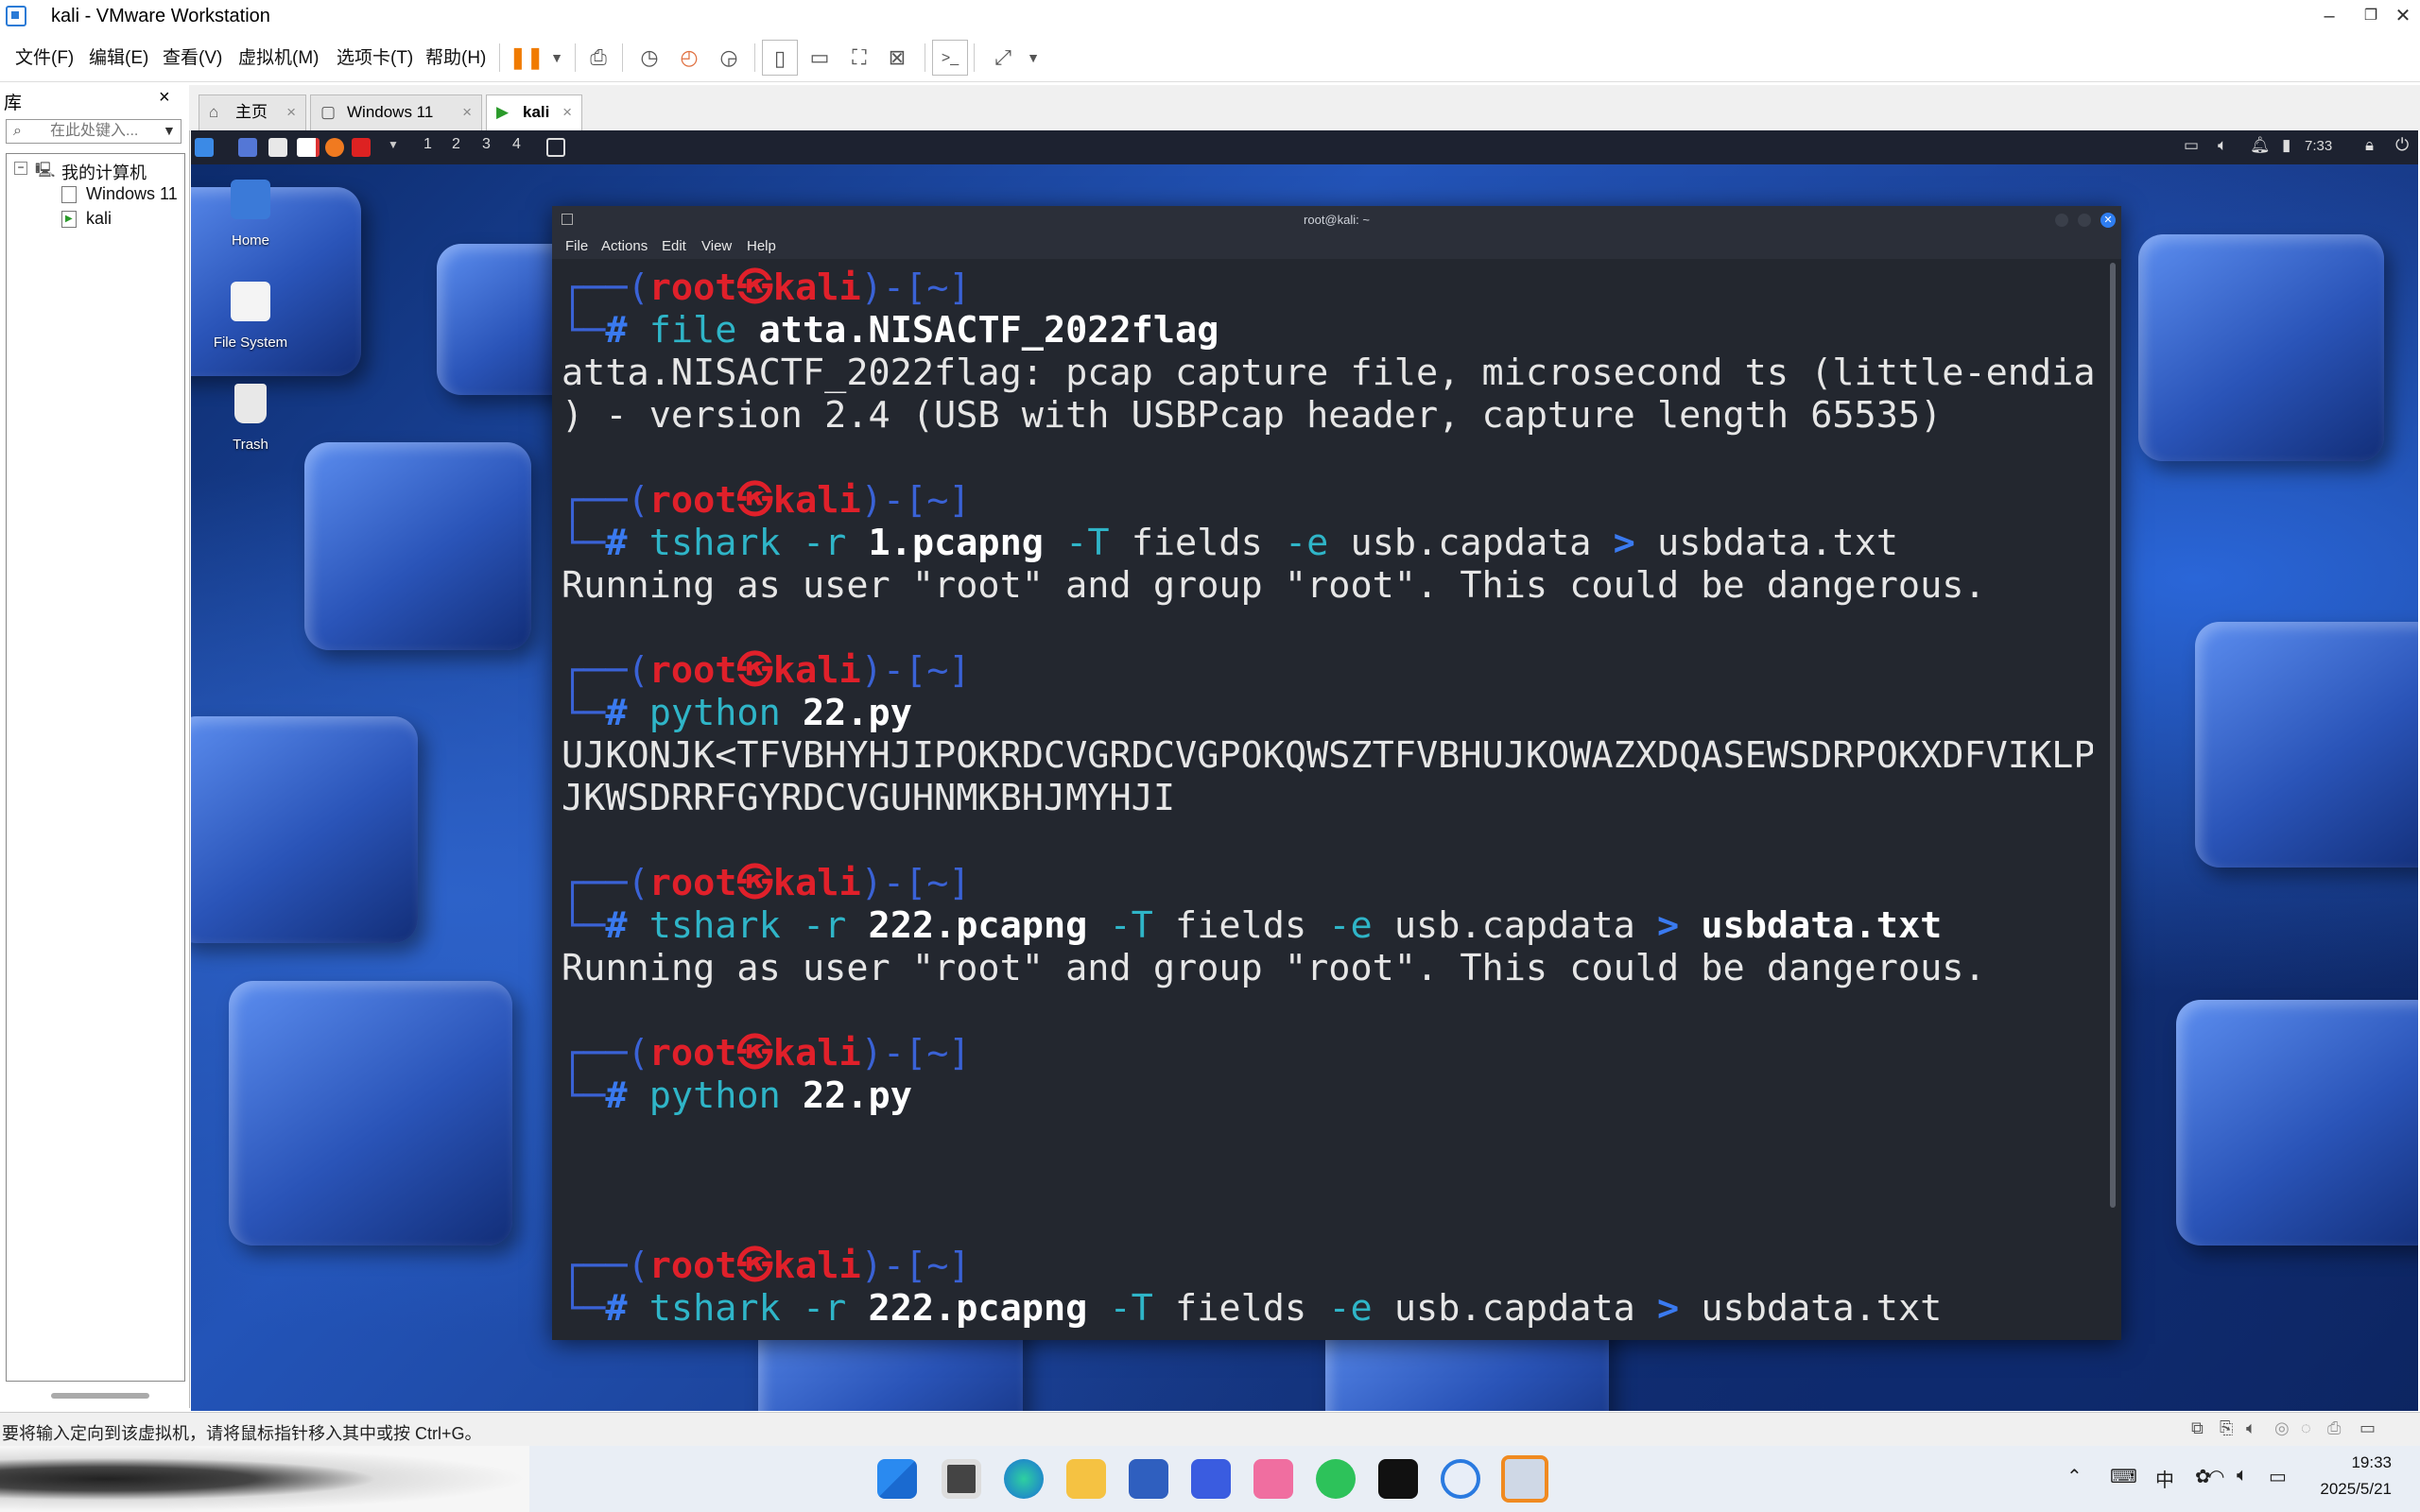 Image resolution: width=2420 pixels, height=1512 pixels. What do you see at coordinates (99, 219) in the screenshot?
I see `tree-item-kali: kali` at bounding box center [99, 219].